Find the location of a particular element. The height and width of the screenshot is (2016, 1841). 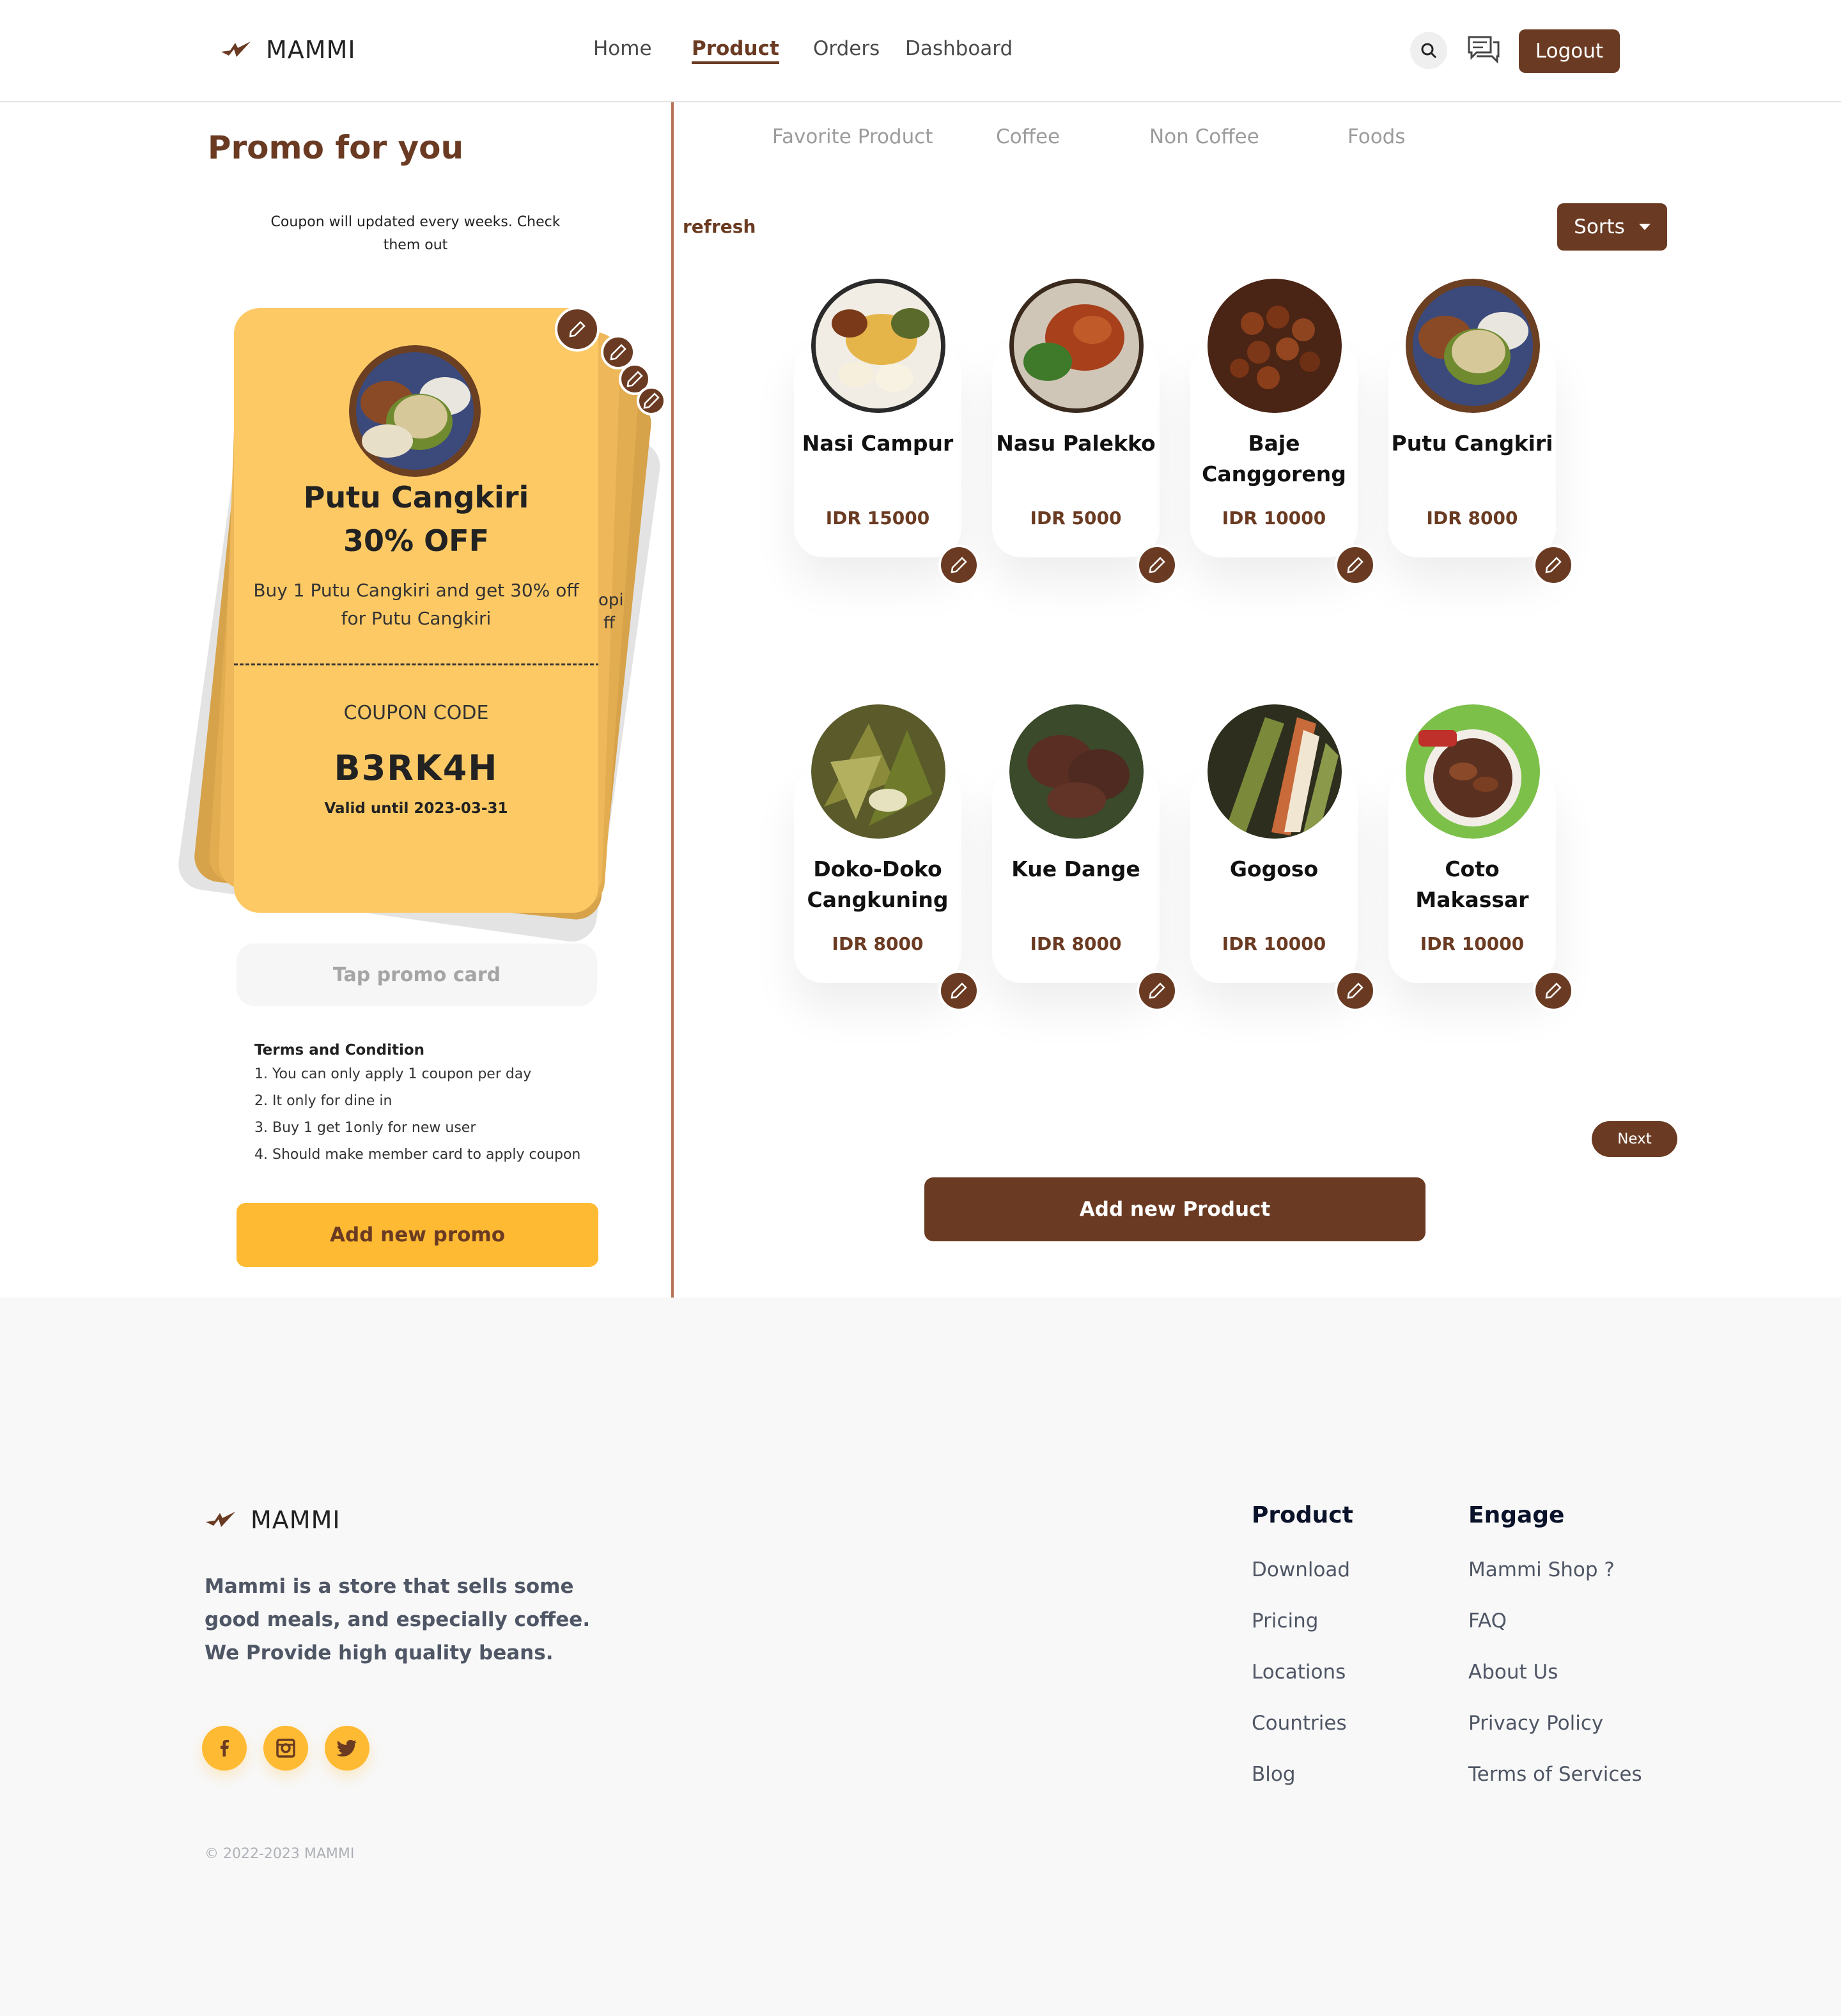

chat-icon is located at coordinates (1484, 50).